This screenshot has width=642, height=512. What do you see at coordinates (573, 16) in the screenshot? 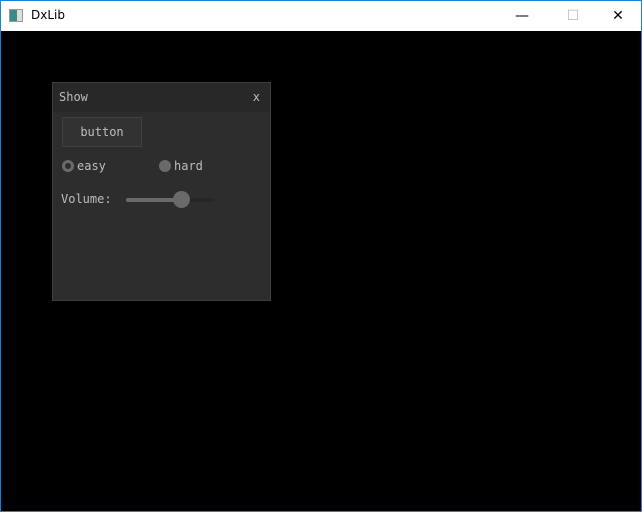
I see `maximize-button: ☐` at bounding box center [573, 16].